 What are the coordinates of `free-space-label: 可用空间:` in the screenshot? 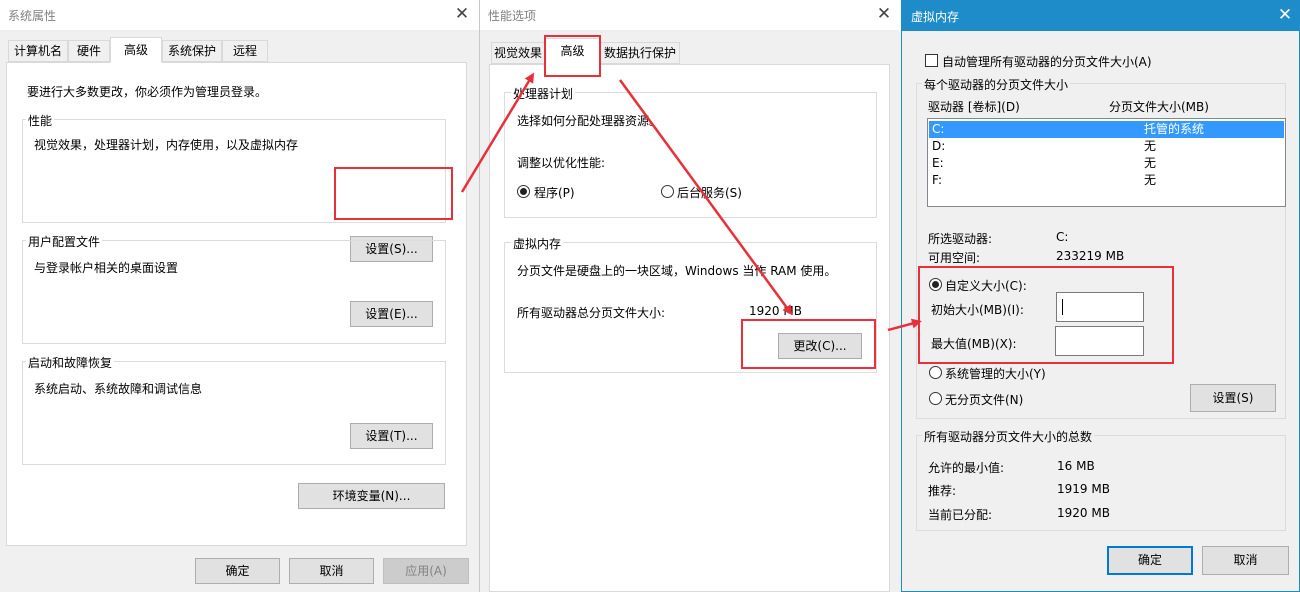 It's located at (954, 258).